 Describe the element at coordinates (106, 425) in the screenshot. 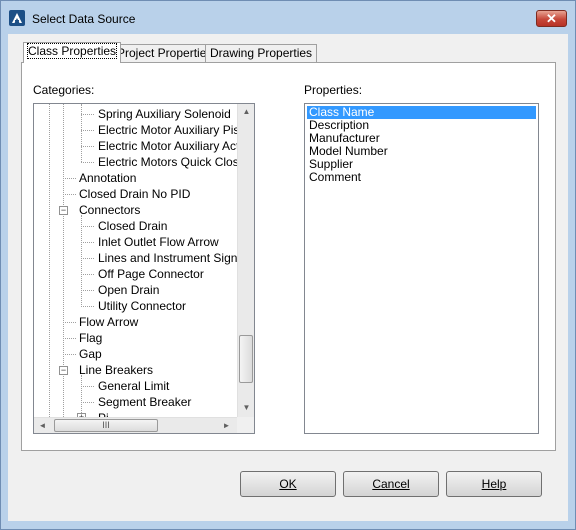

I see `scroll-thumb-horizontal: III` at that location.